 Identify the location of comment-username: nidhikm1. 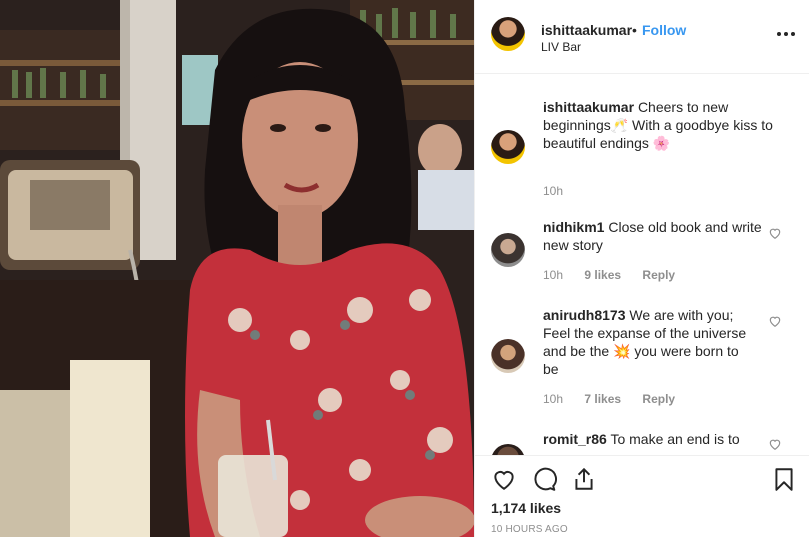
(573, 227).